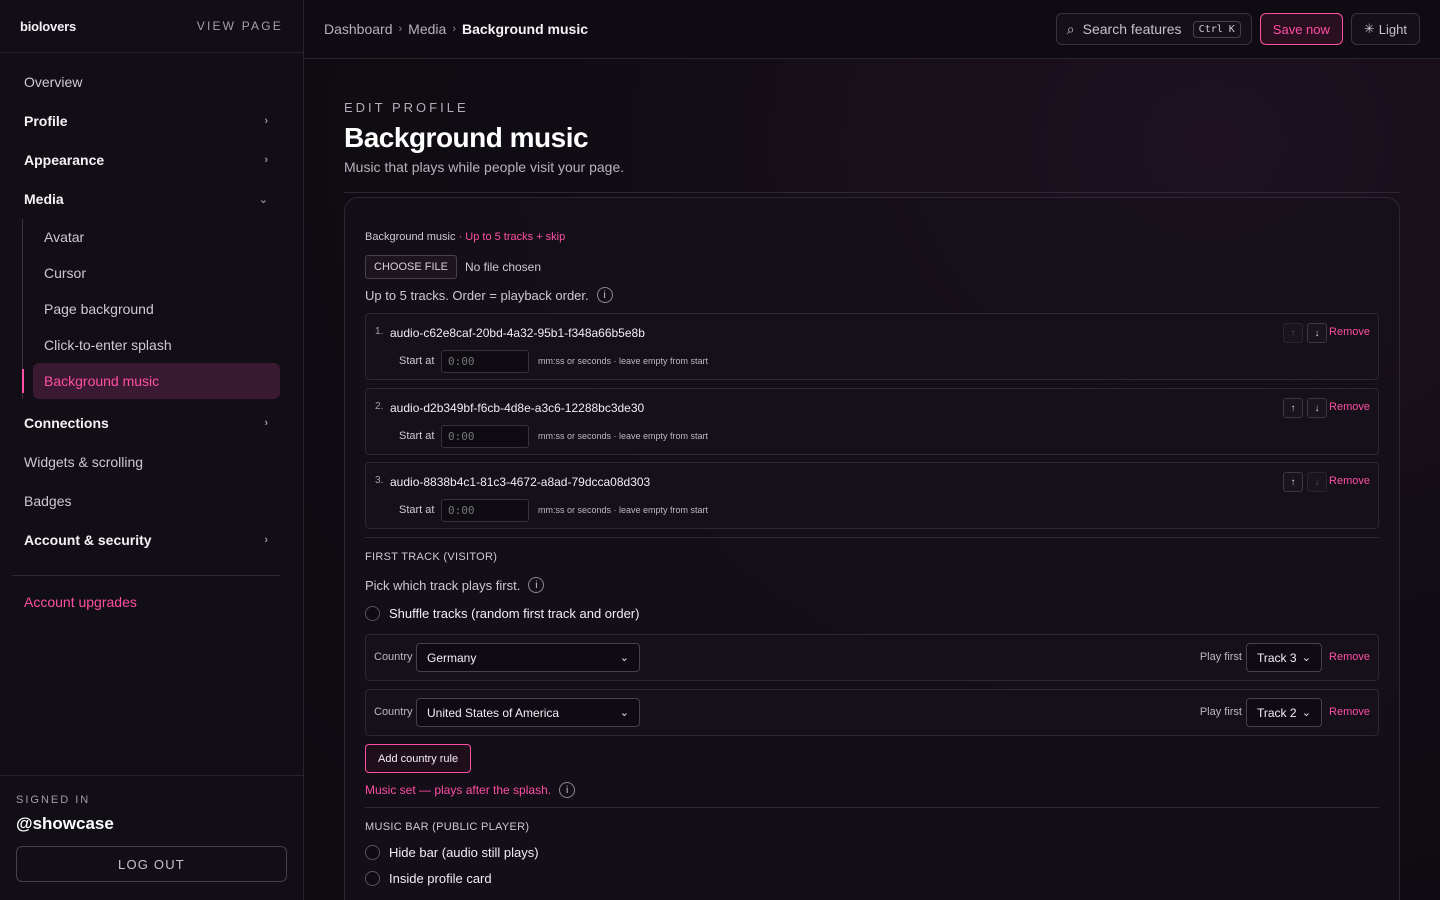 This screenshot has height=900, width=1440. What do you see at coordinates (151, 381) in the screenshot?
I see `sidebar-item-background-music: Background music` at bounding box center [151, 381].